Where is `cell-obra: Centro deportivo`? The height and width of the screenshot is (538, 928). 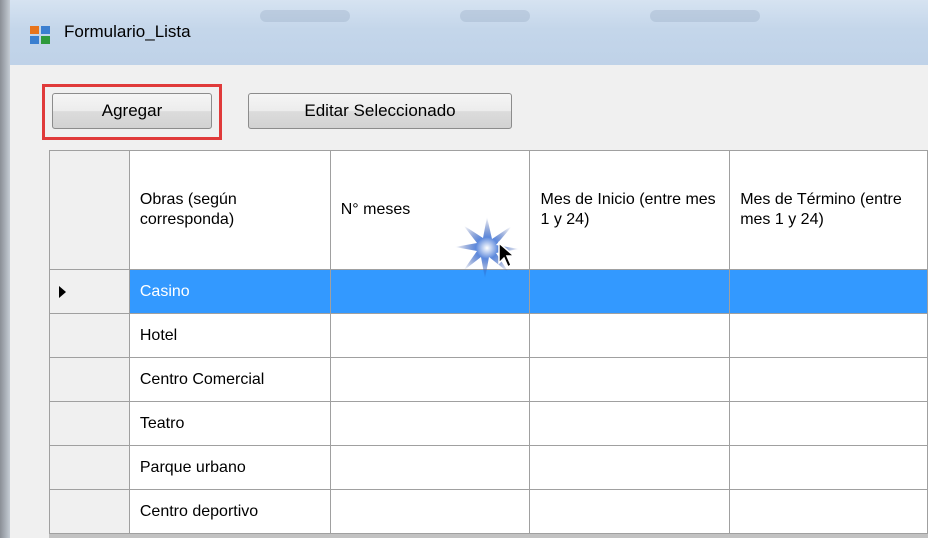
cell-obra: Centro deportivo is located at coordinates (229, 511).